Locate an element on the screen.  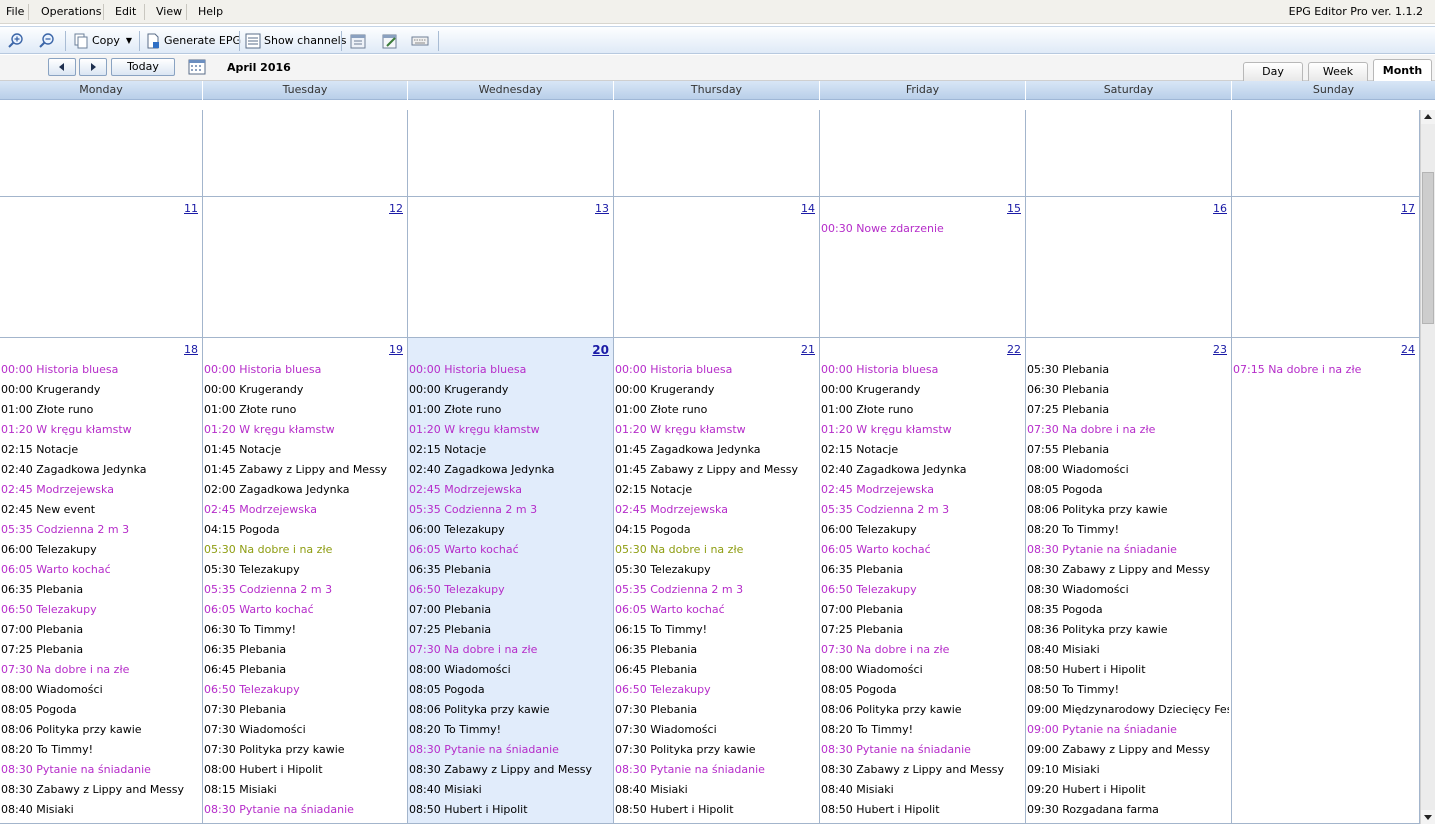
menu-file: File is located at coordinates (15, 12).